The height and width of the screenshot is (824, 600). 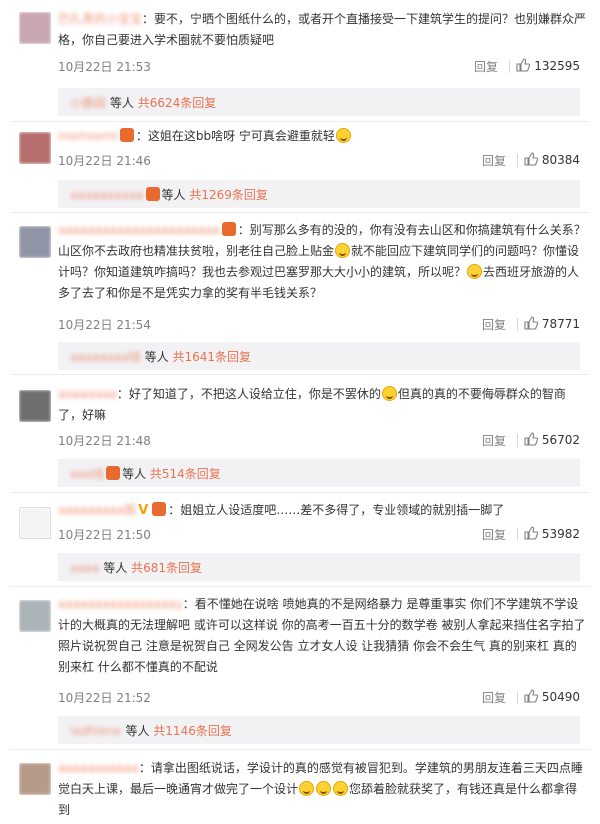 I want to click on reply-count-link: 共1269条回复, so click(x=228, y=195).